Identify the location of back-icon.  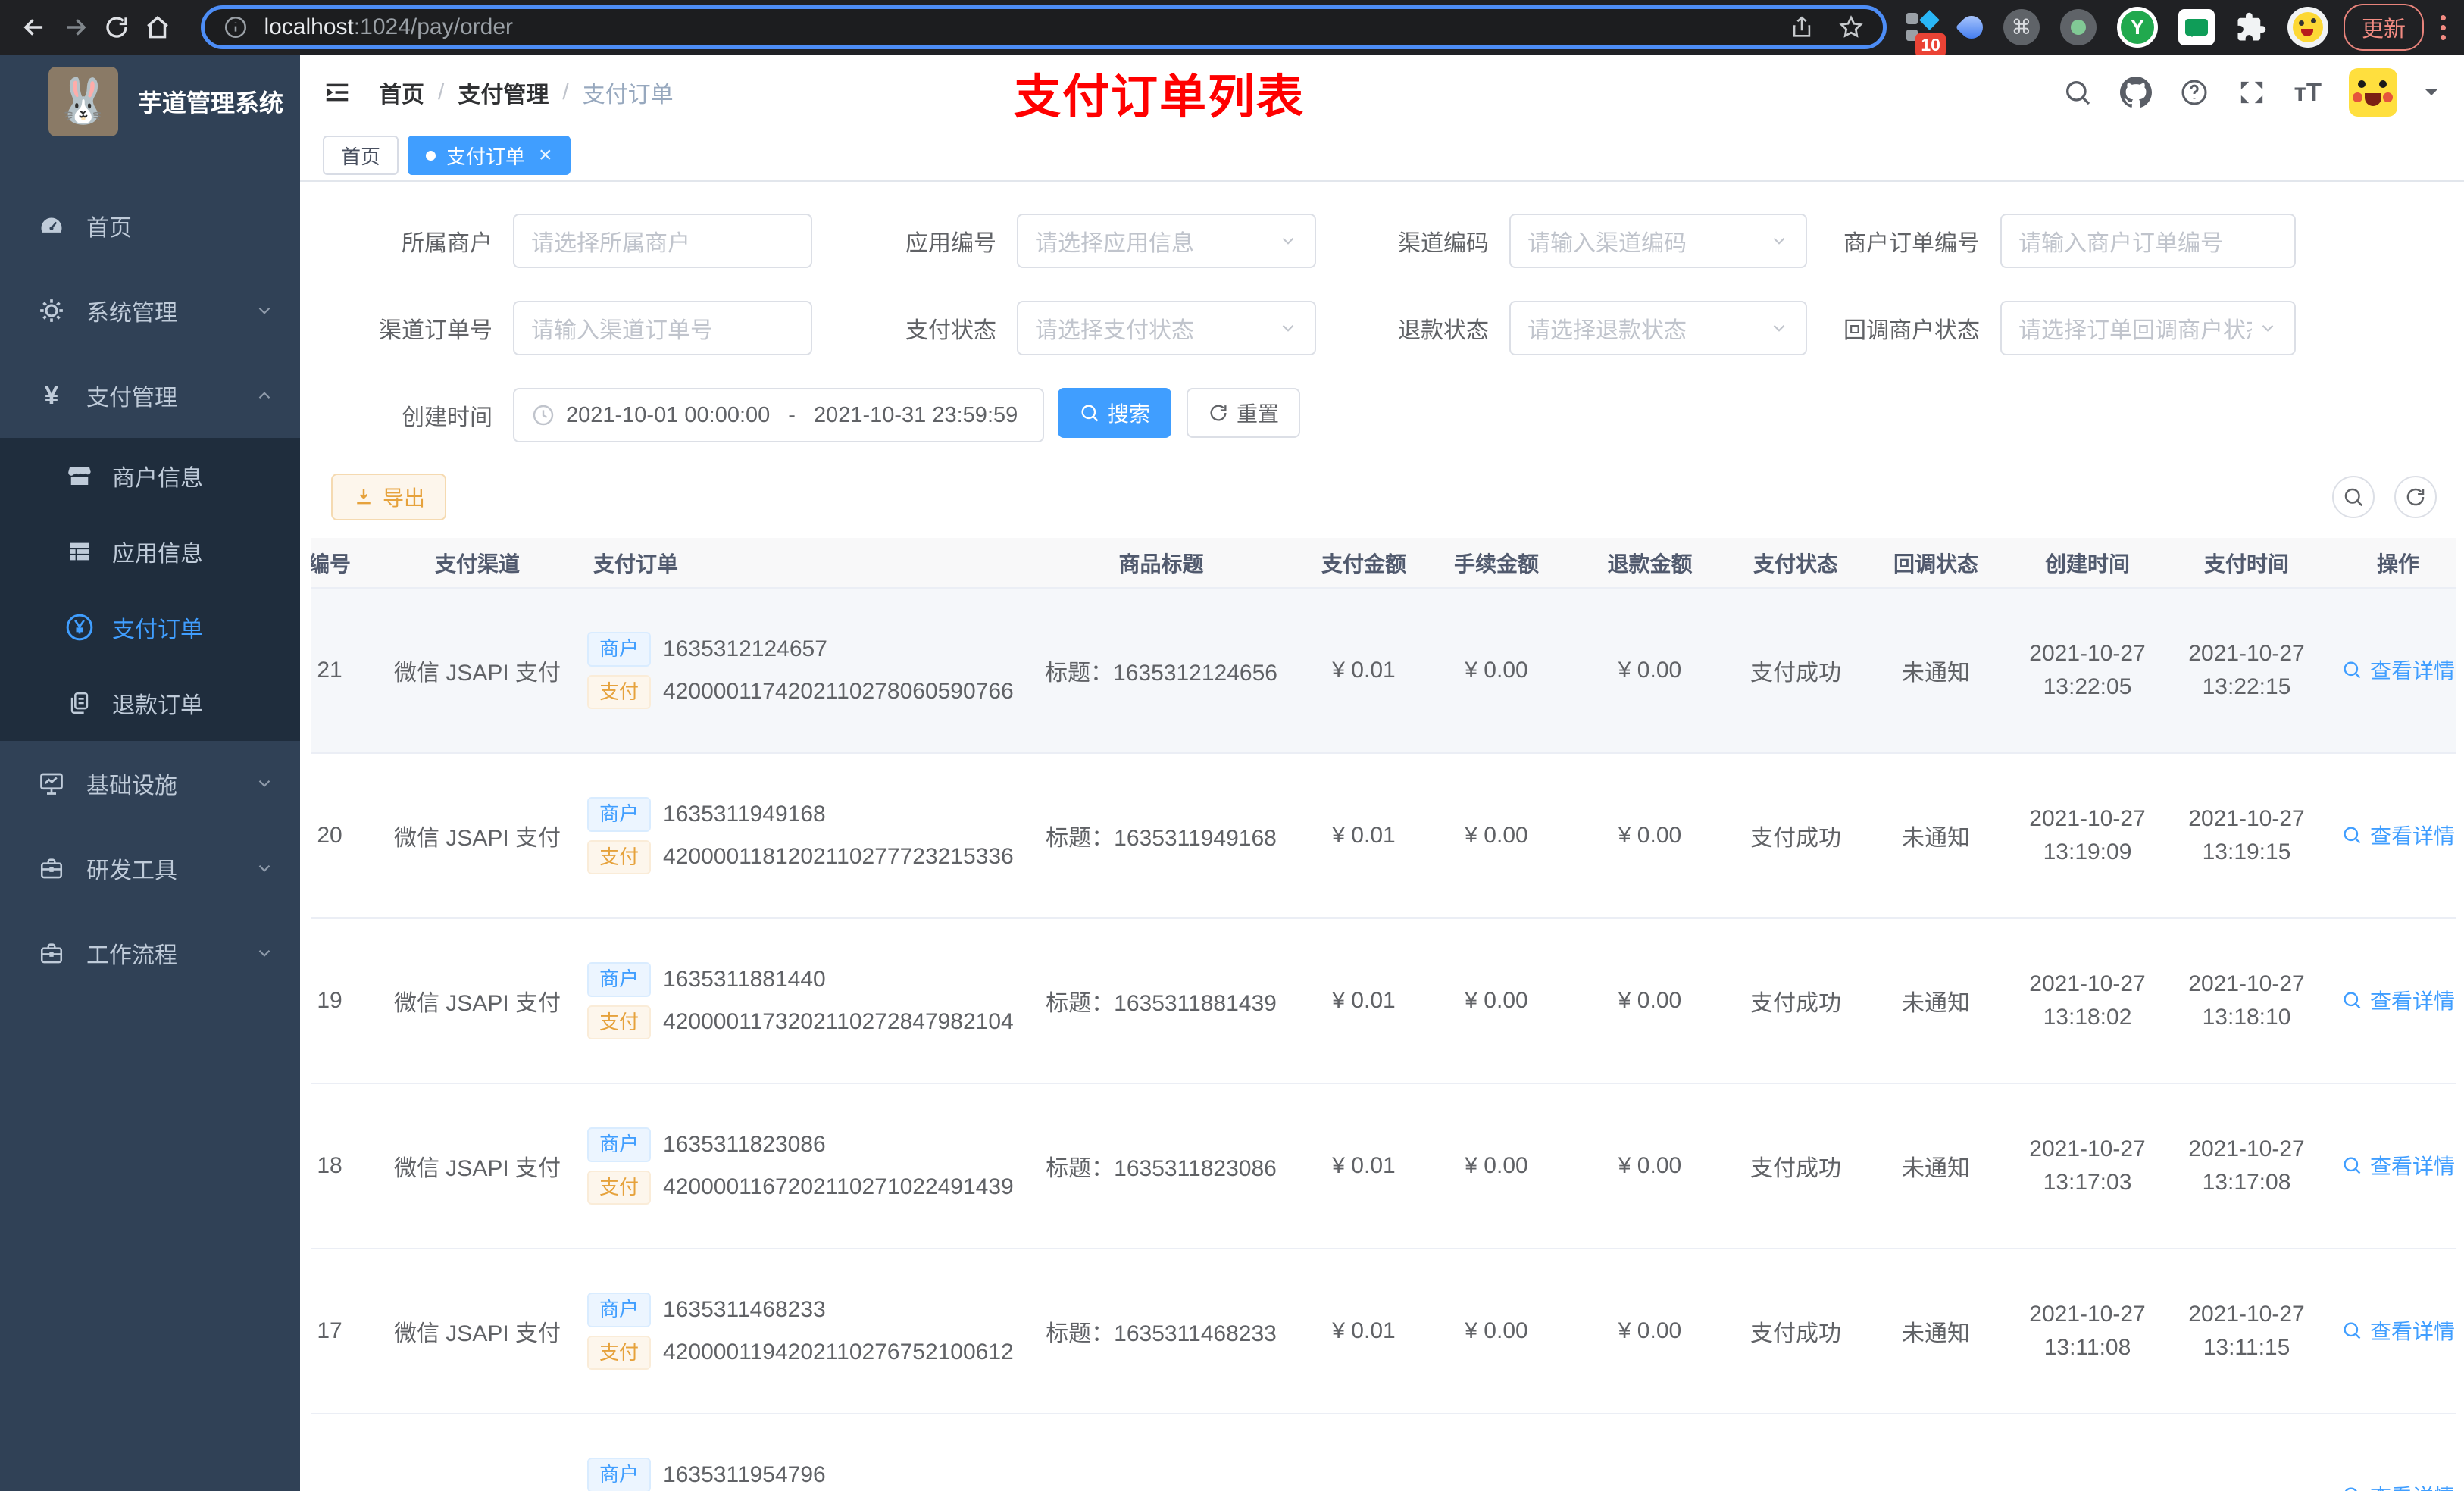
(34, 27).